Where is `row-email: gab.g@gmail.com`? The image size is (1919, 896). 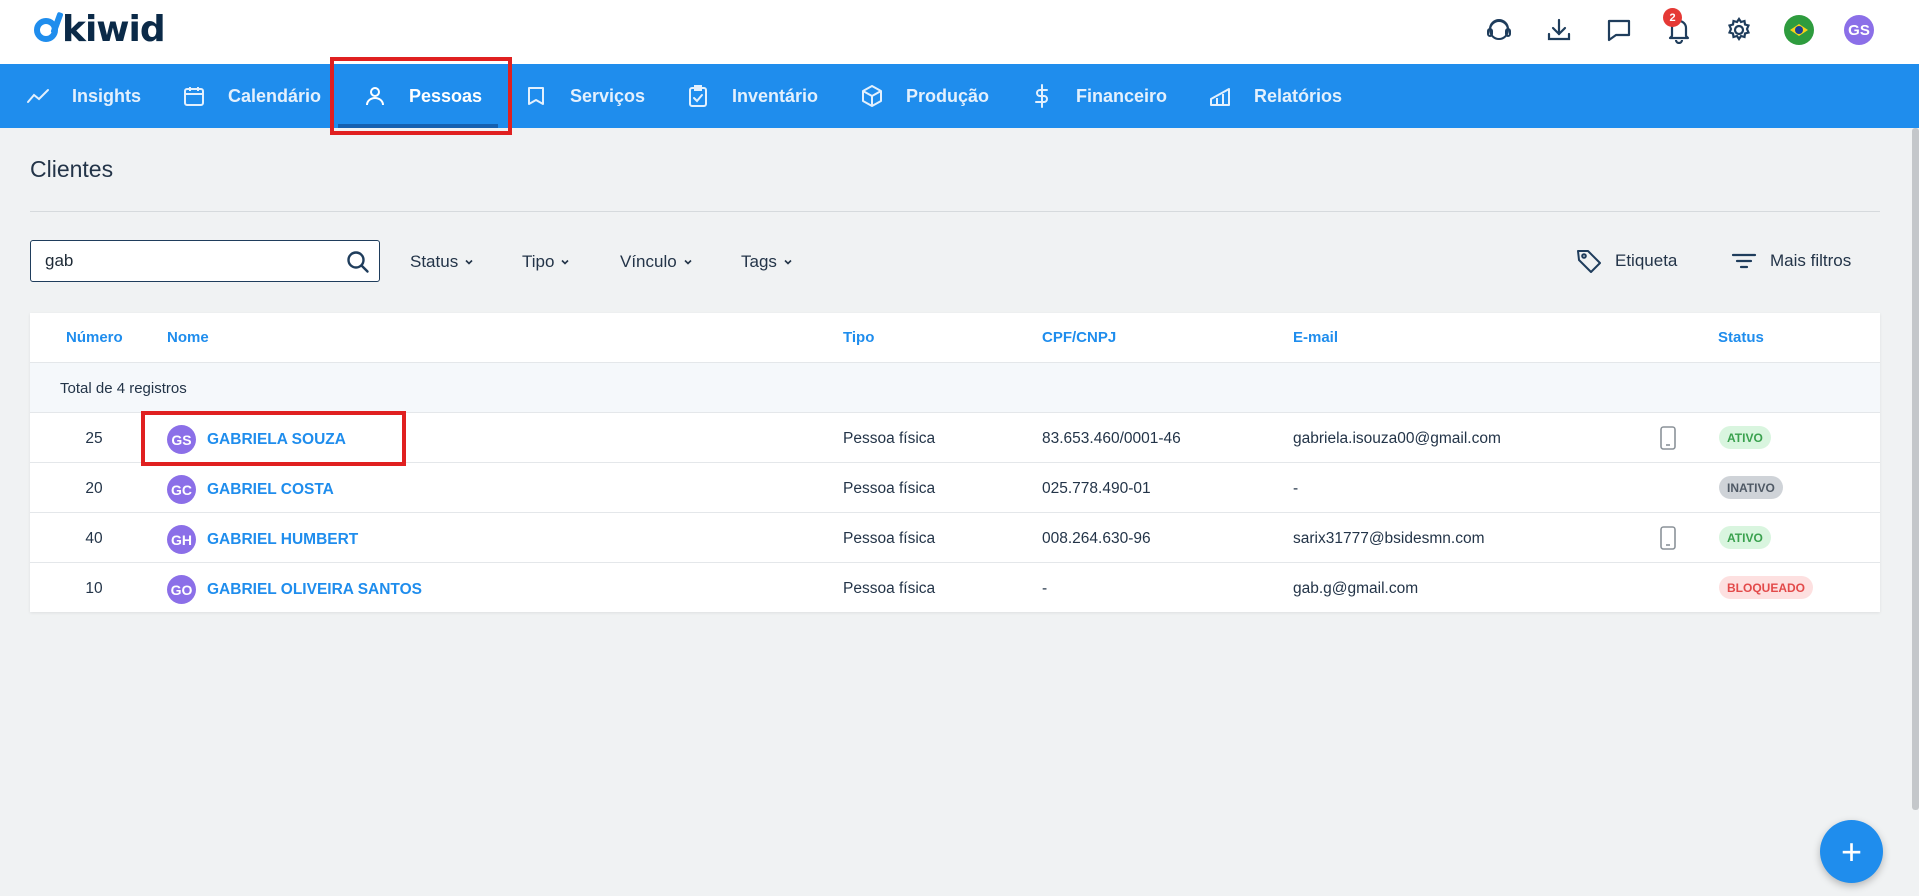
row-email: gab.g@gmail.com is located at coordinates (1356, 588).